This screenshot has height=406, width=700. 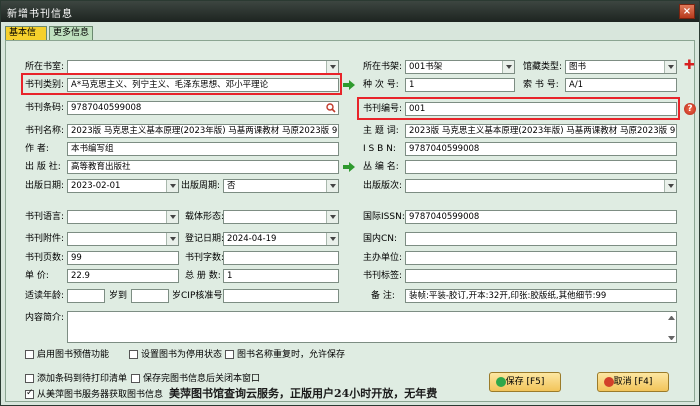 I want to click on number-field: 001, so click(x=541, y=109).